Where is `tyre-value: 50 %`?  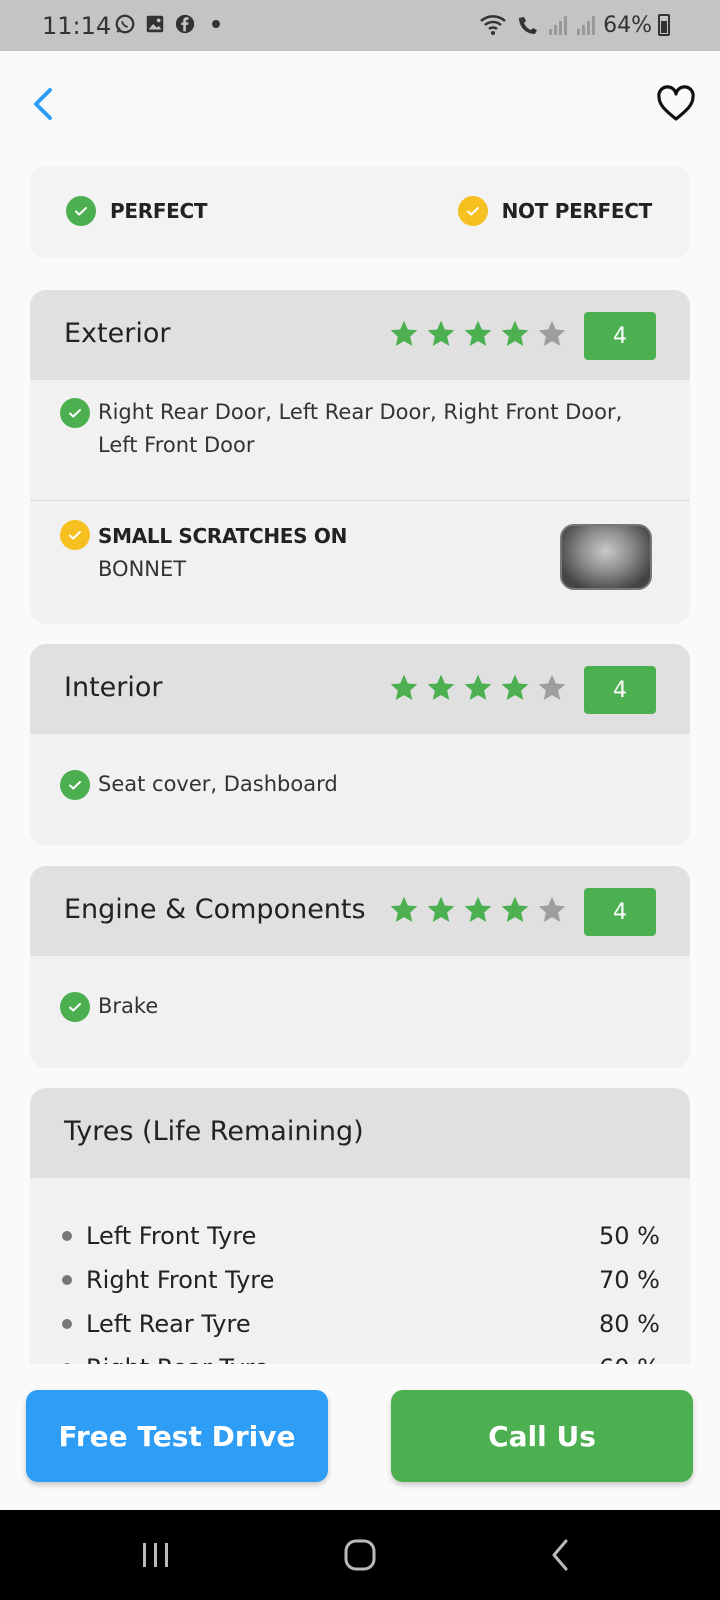
tyre-value: 50 % is located at coordinates (629, 1236).